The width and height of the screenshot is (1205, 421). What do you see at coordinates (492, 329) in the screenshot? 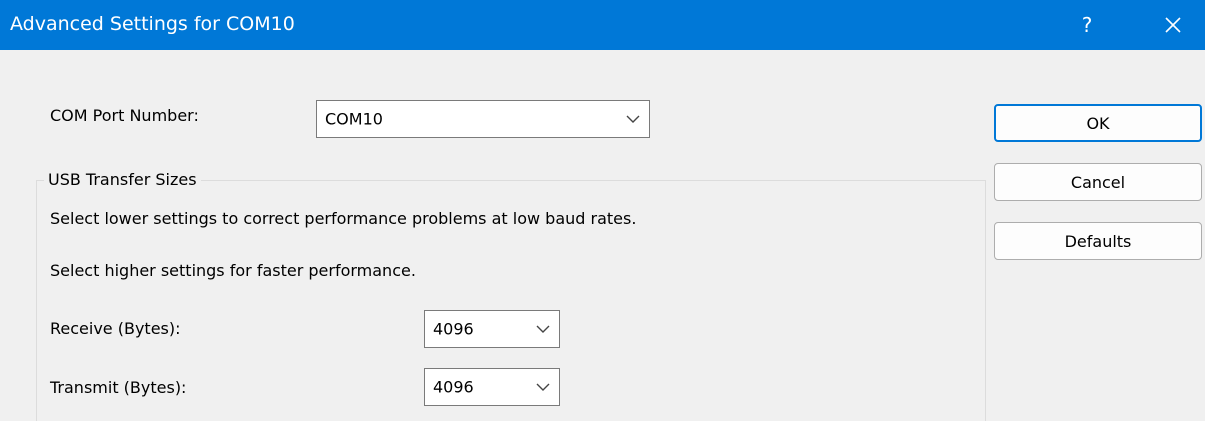
I see `receive-size-select: 4096` at bounding box center [492, 329].